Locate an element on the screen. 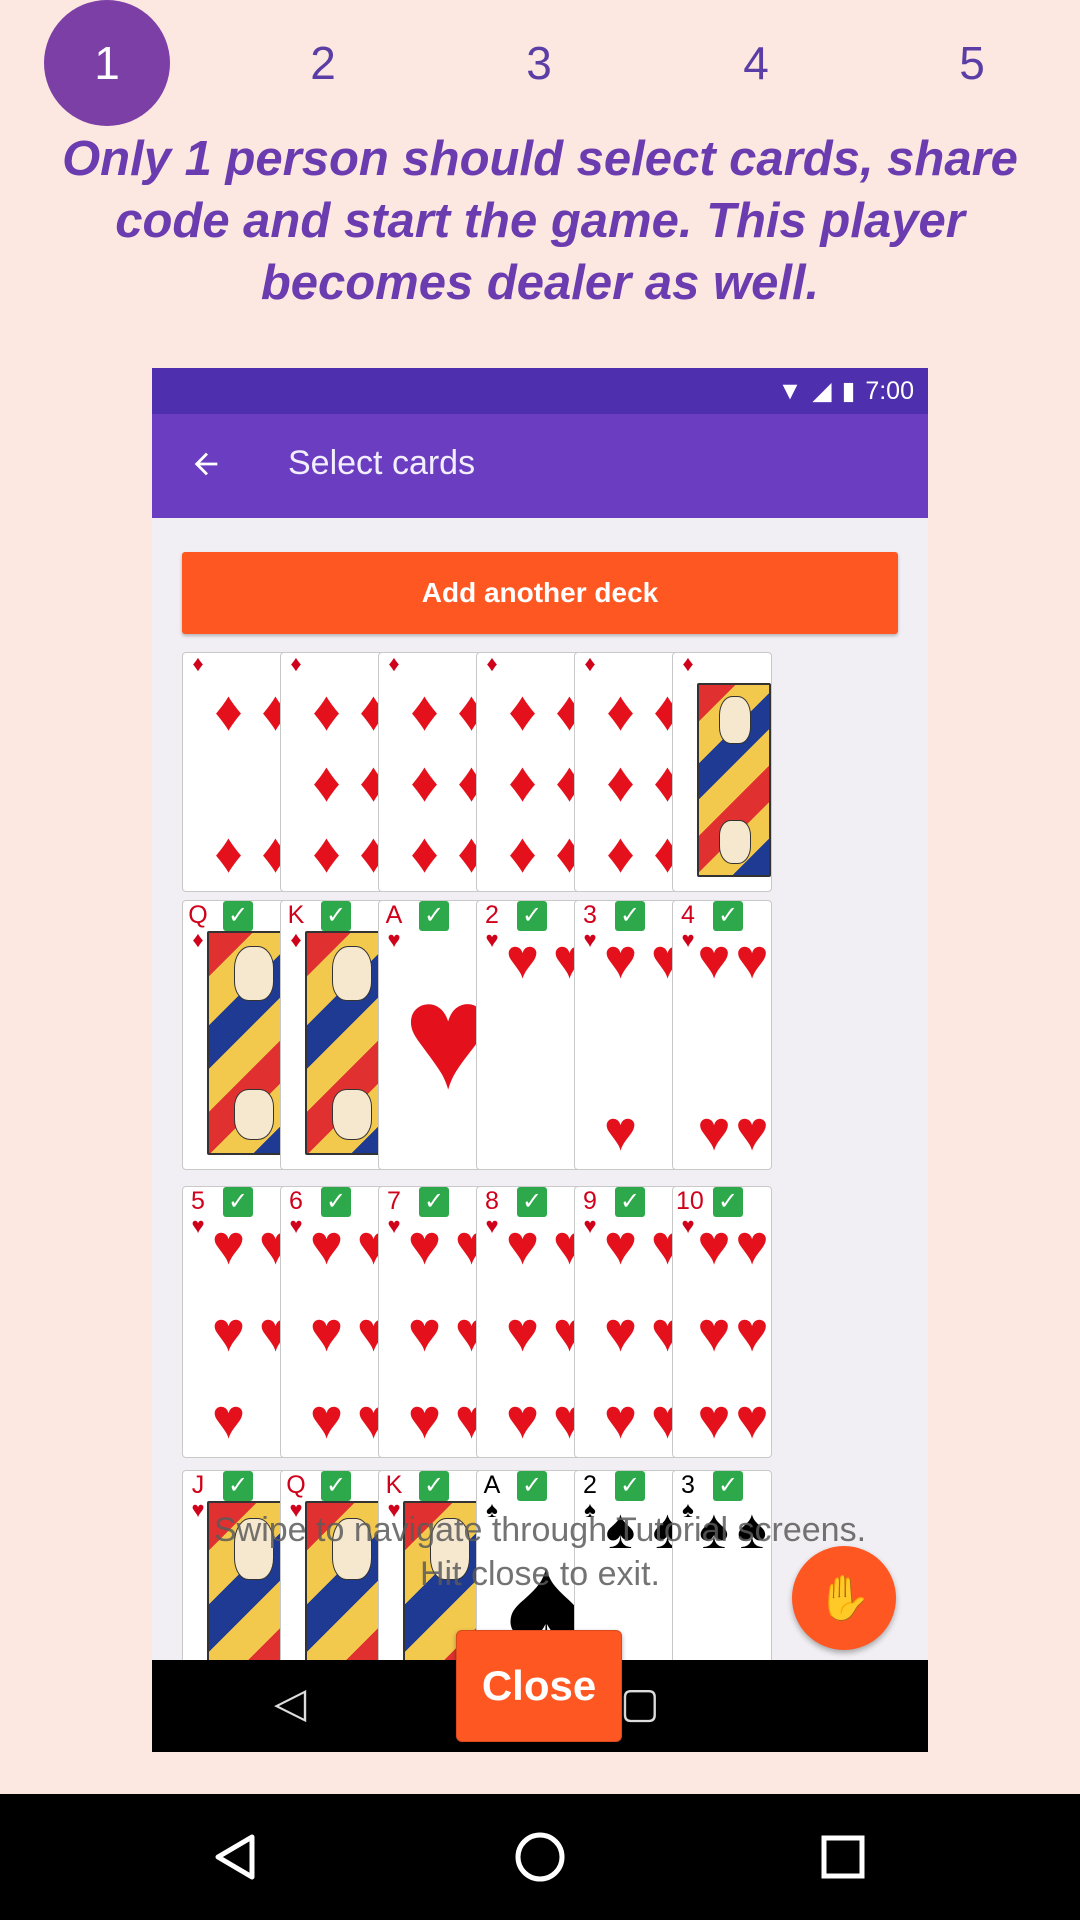 This screenshot has height=1920, width=1080. playing-card: ♦ is located at coordinates (722, 772).